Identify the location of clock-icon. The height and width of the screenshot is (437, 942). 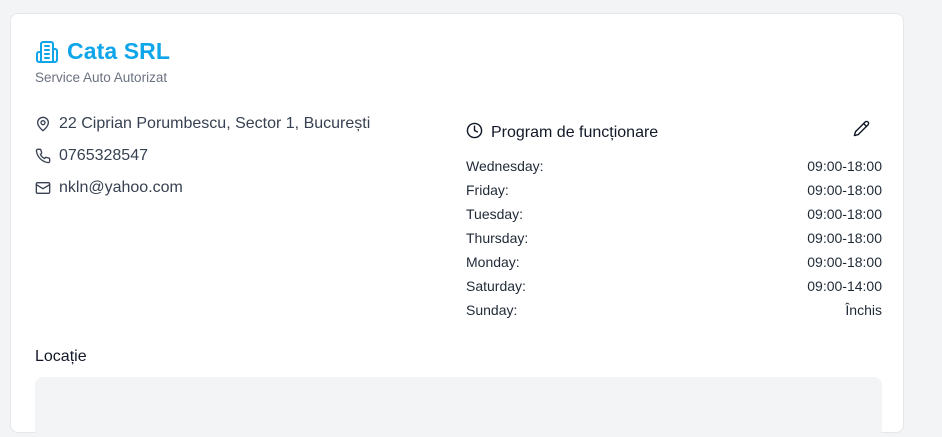
(474, 133).